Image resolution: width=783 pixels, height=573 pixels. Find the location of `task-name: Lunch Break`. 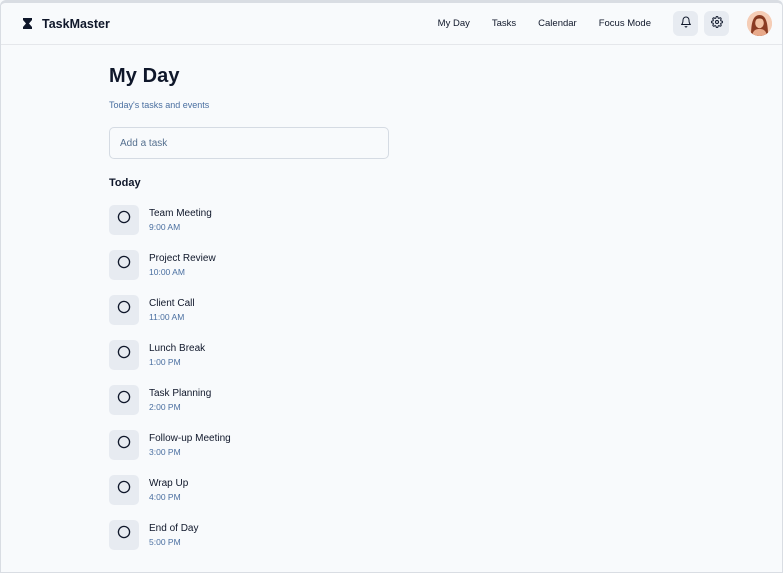

task-name: Lunch Break is located at coordinates (177, 348).